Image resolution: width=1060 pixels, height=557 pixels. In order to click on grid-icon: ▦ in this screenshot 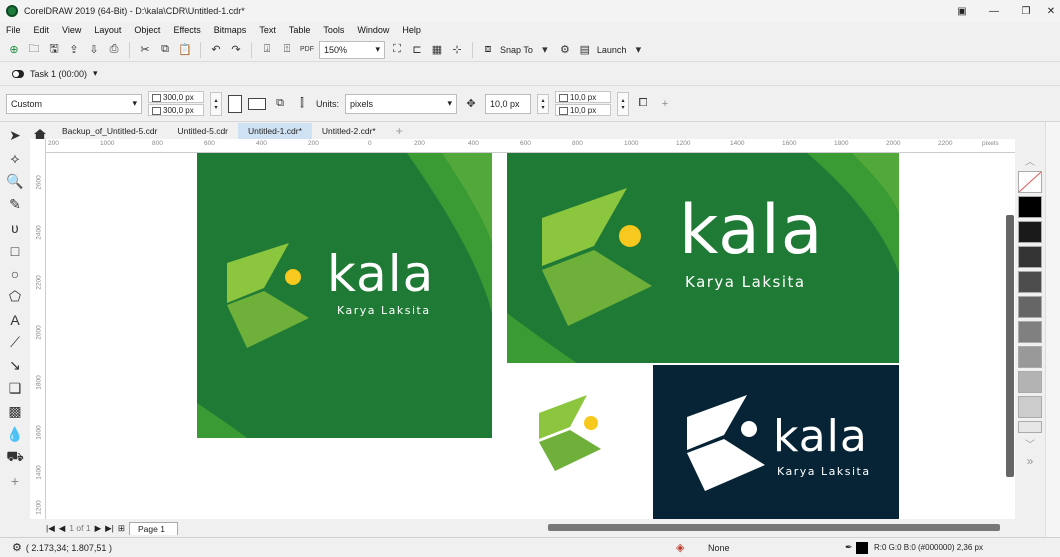, I will do `click(437, 50)`.